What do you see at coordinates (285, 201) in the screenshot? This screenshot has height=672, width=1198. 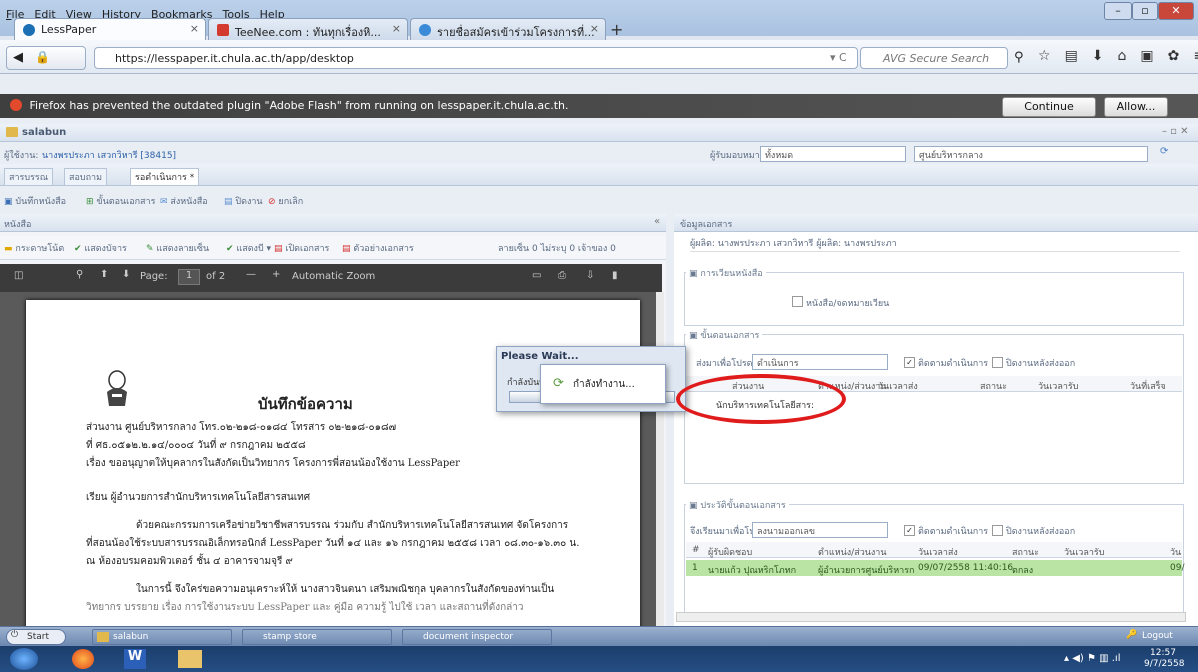 I see `cancel-button: ⊘ ยกเลิก` at bounding box center [285, 201].